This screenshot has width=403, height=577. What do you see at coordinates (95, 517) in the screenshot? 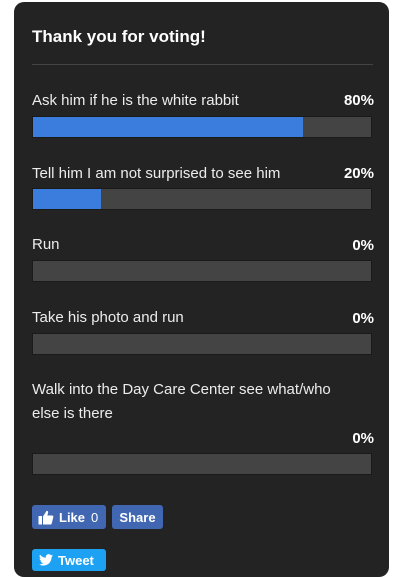
I see `like-count: 0` at bounding box center [95, 517].